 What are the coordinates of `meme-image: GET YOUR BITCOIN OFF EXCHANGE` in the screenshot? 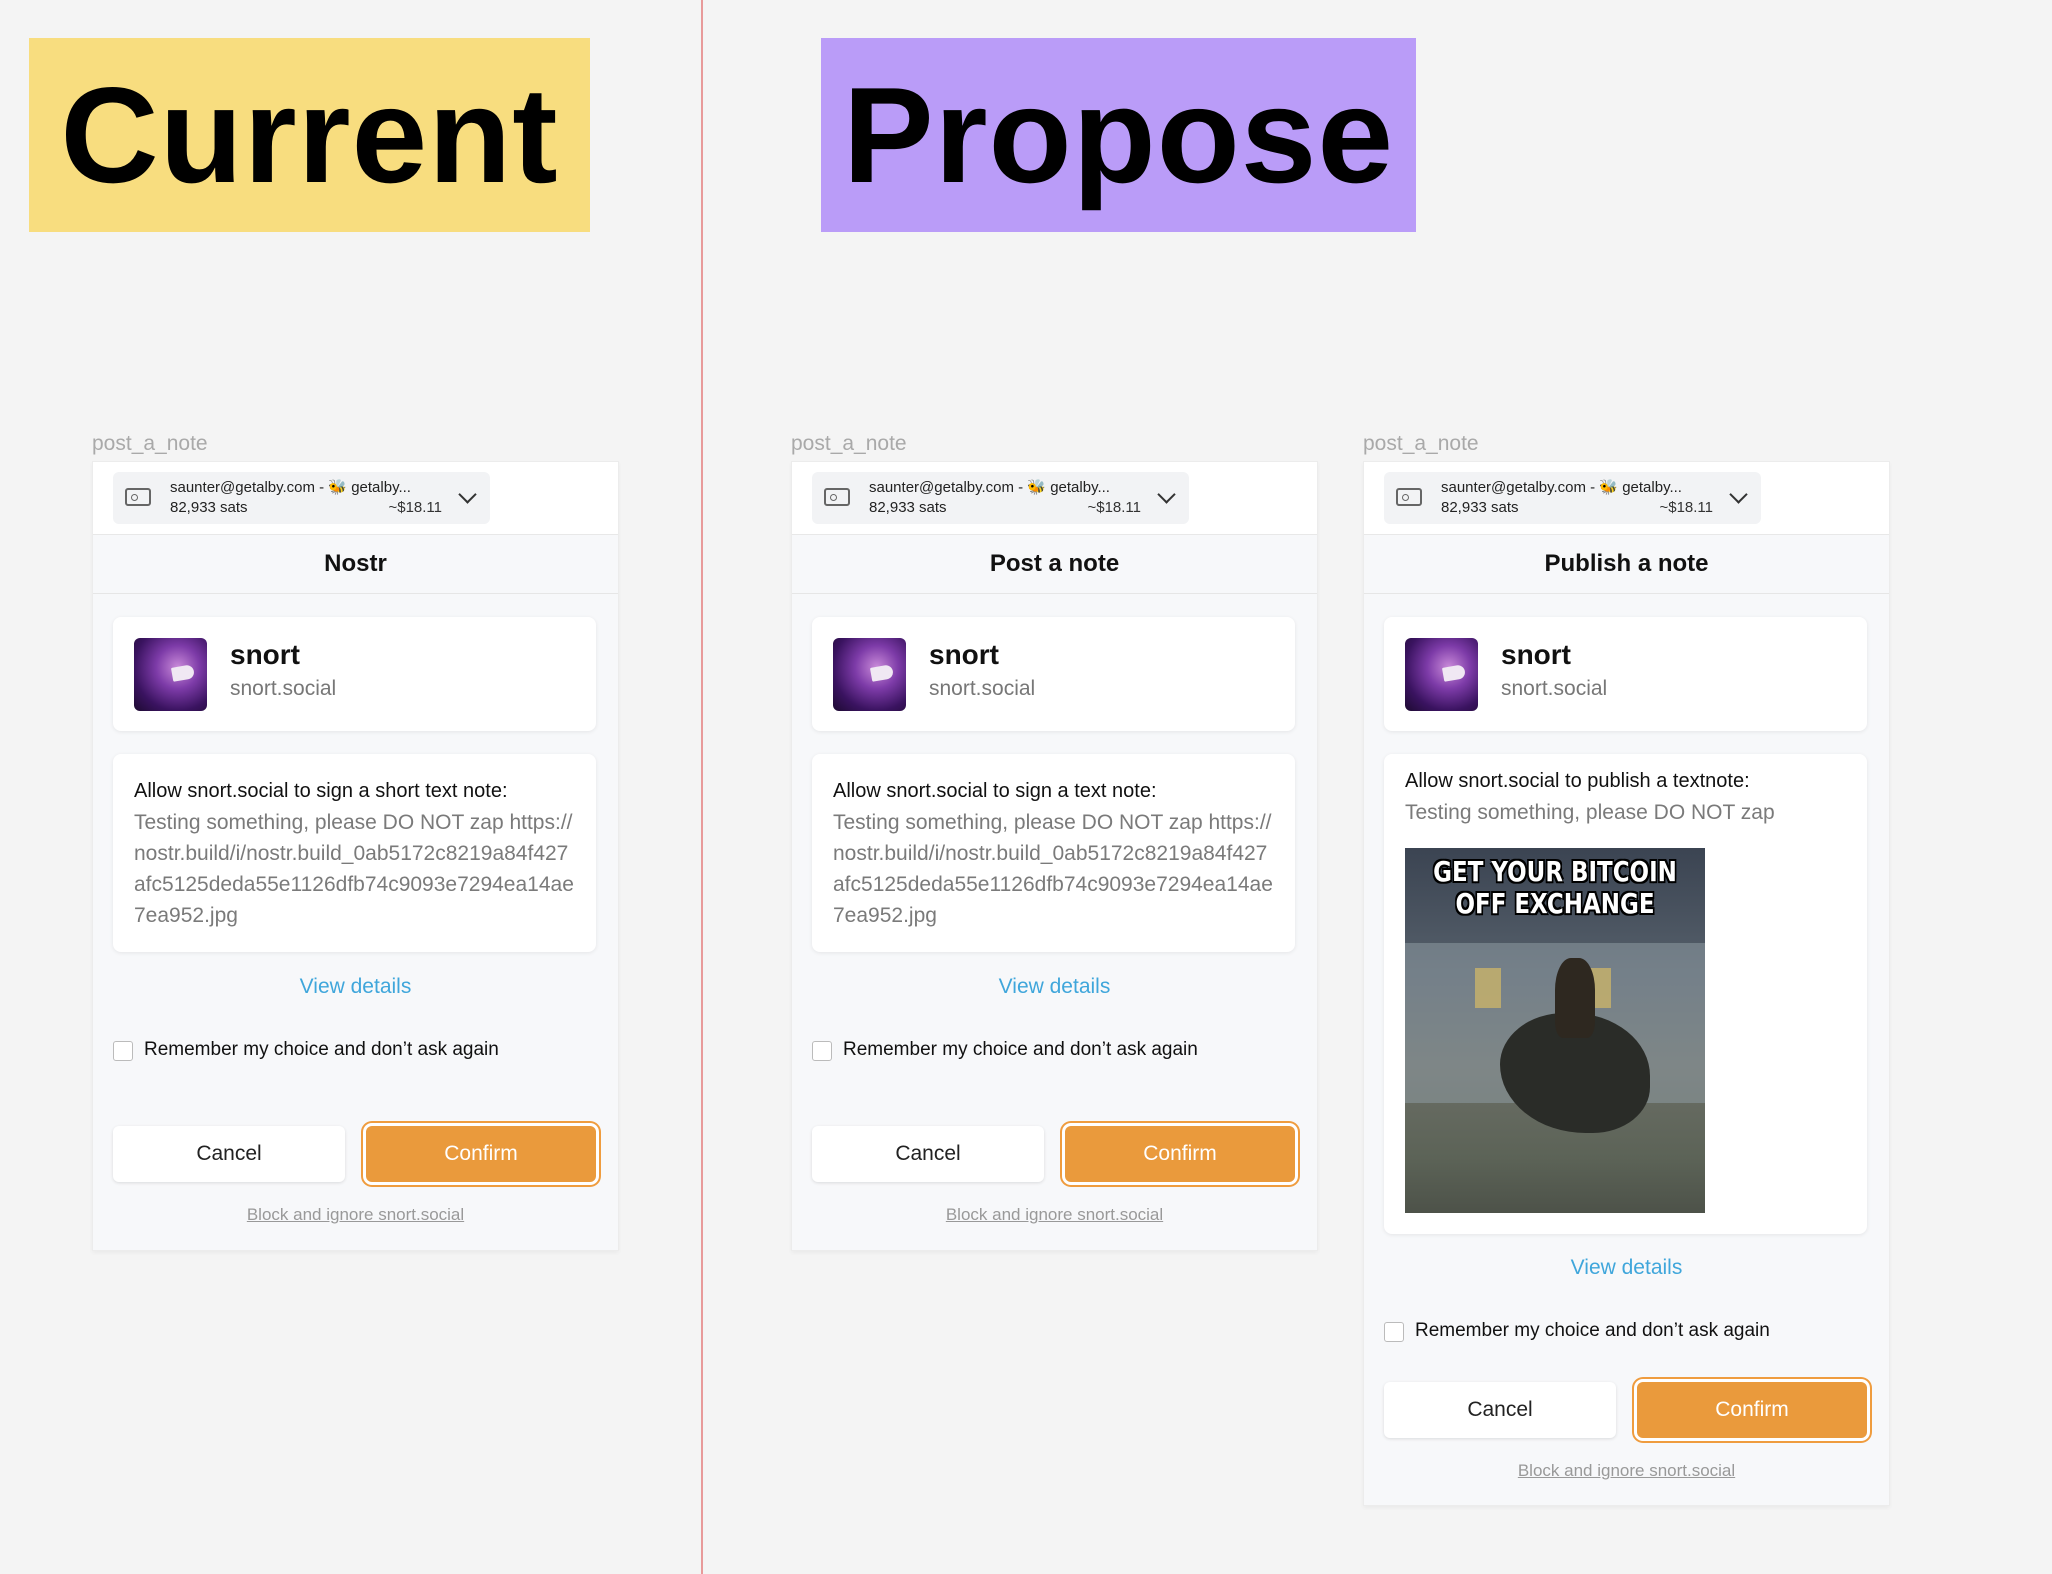 It's located at (1555, 1030).